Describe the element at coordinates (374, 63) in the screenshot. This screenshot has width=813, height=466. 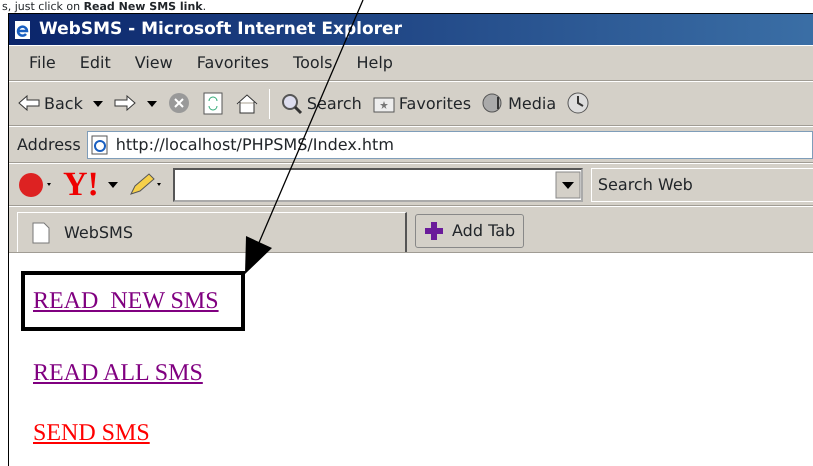
I see `menu-item: Help` at that location.